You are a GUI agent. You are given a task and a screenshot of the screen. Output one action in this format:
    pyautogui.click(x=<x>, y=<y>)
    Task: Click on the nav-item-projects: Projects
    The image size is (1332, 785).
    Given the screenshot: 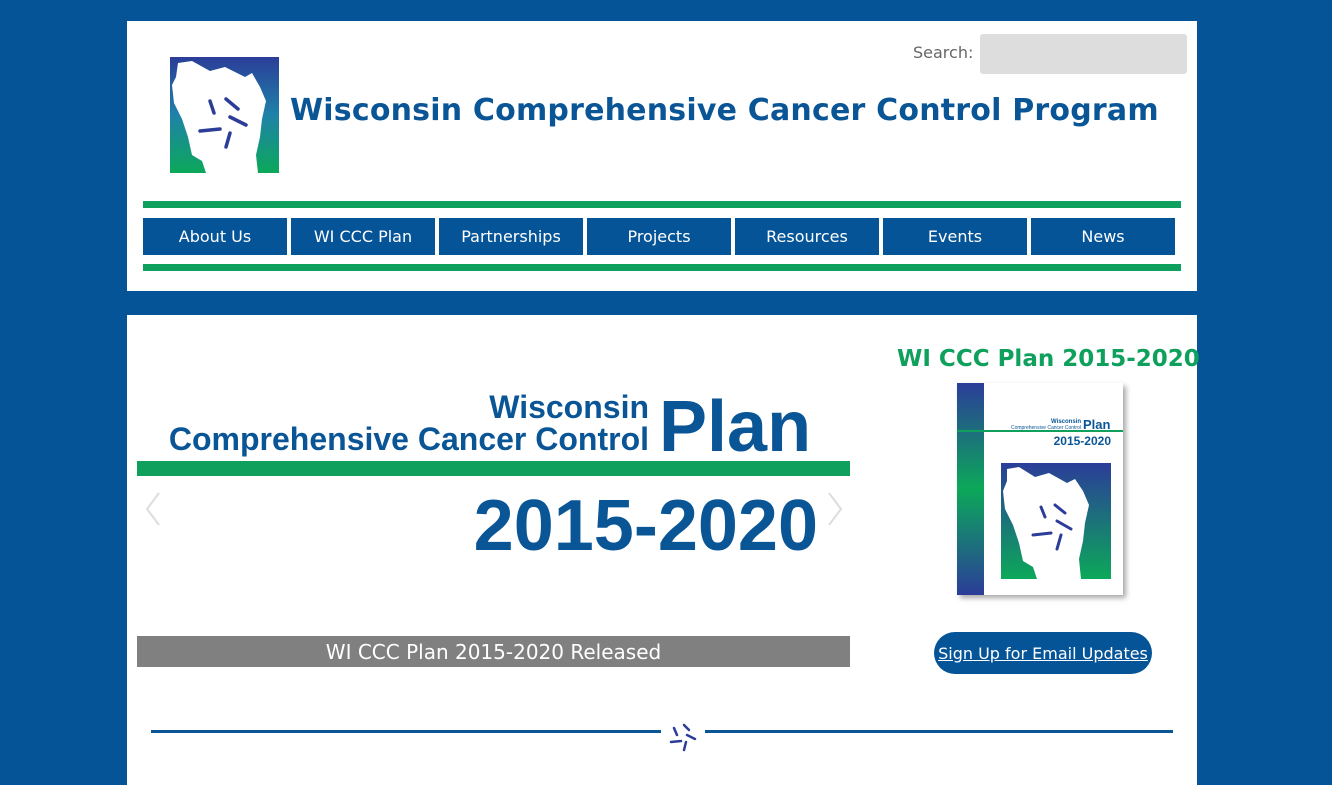 What is the action you would take?
    pyautogui.click(x=659, y=236)
    